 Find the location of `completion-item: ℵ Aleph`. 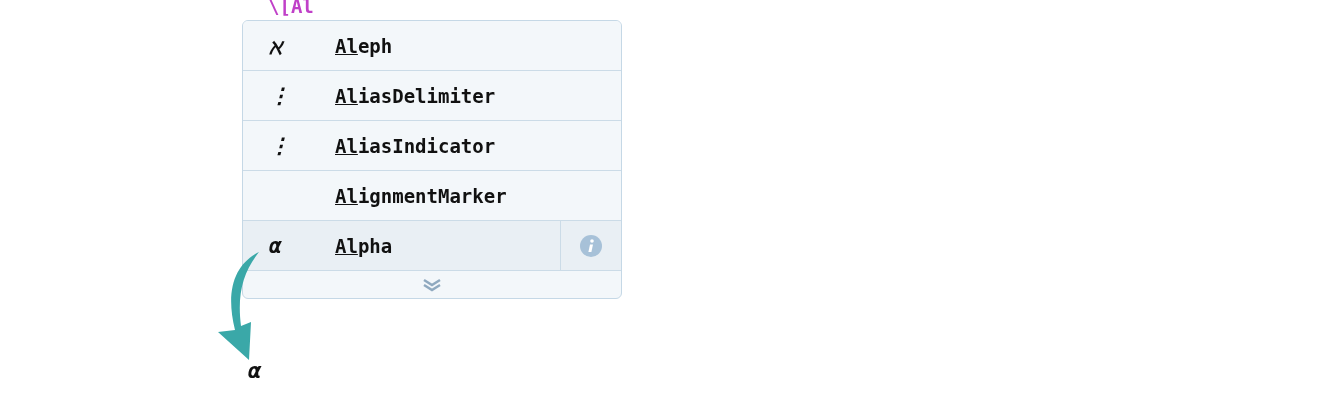

completion-item: ℵ Aleph is located at coordinates (432, 46).